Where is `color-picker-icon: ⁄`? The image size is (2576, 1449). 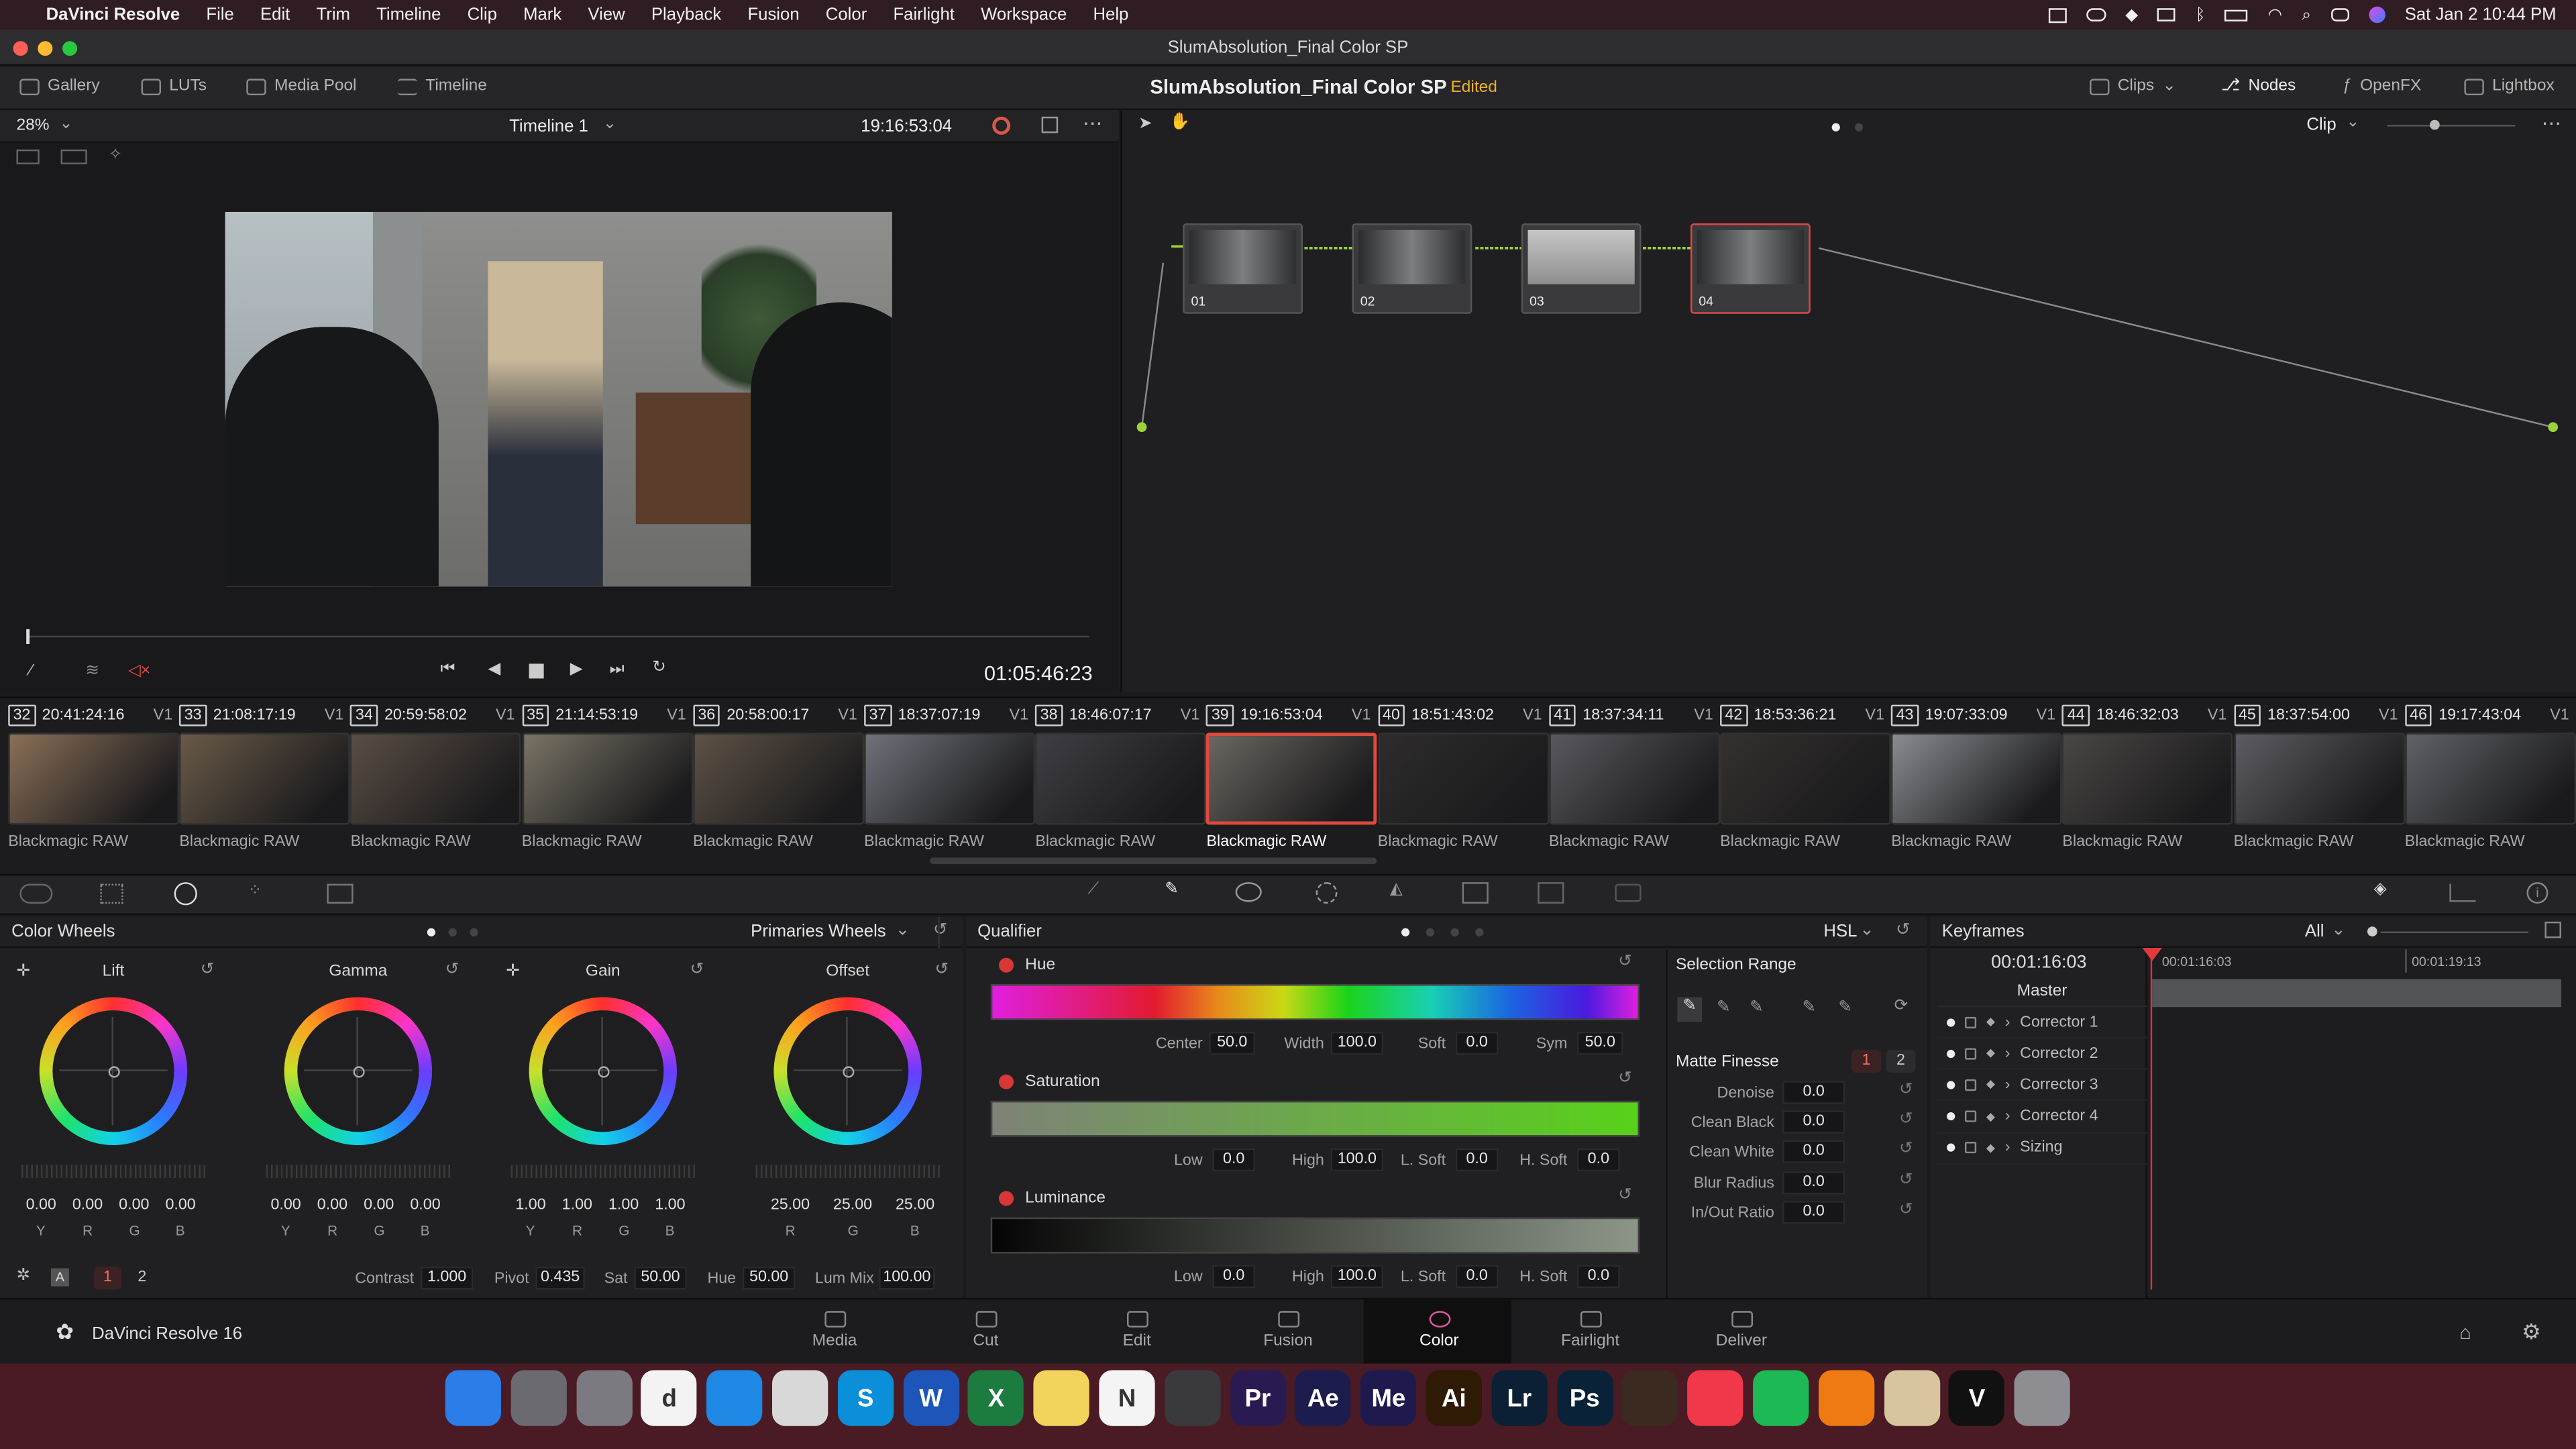 color-picker-icon: ⁄ is located at coordinates (31, 671).